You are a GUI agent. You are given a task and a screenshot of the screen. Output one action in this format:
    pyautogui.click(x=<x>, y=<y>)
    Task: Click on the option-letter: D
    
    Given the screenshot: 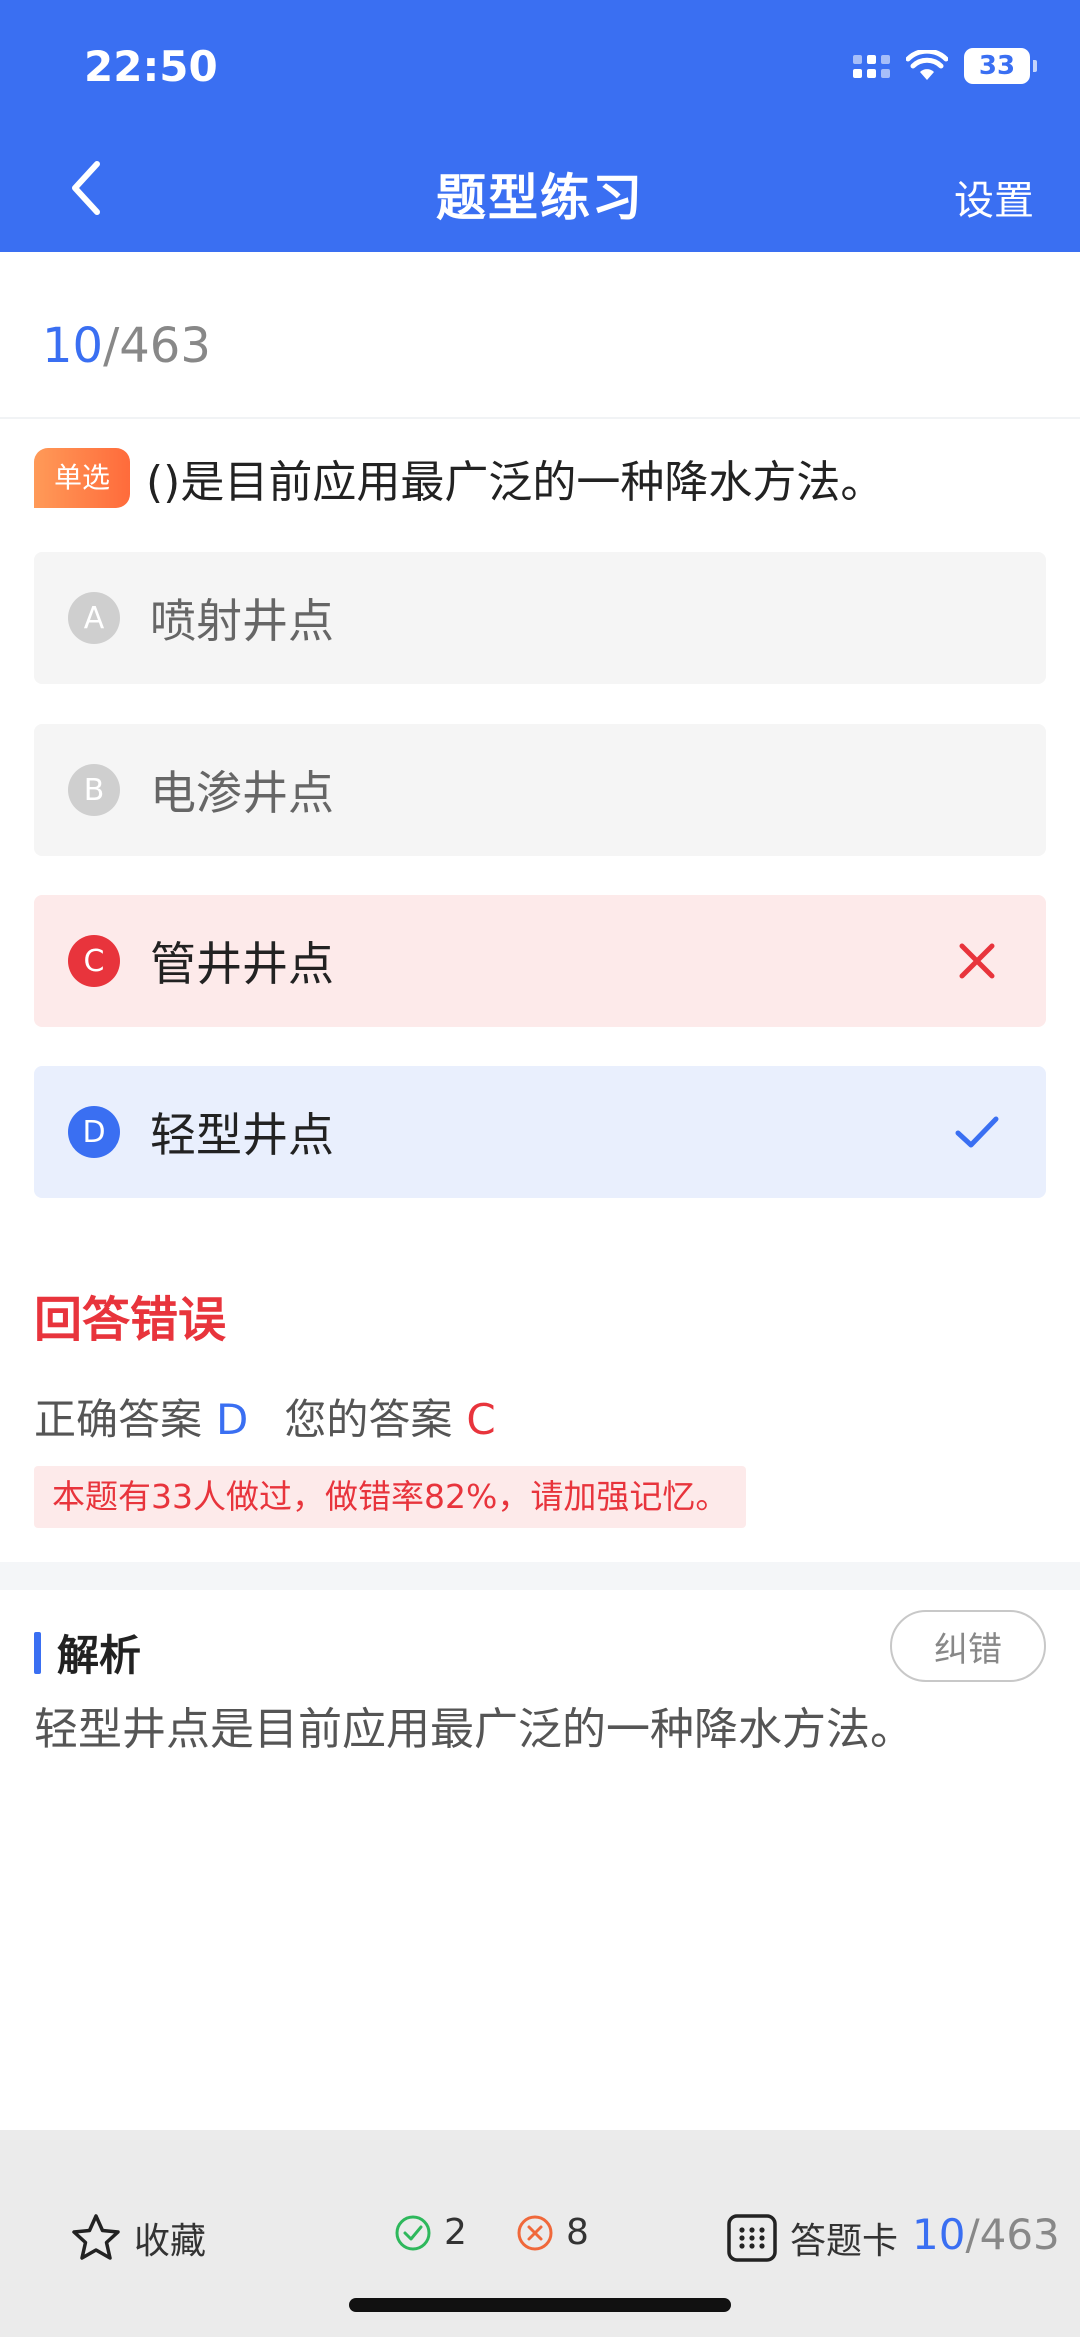 What is the action you would take?
    pyautogui.click(x=94, y=1132)
    